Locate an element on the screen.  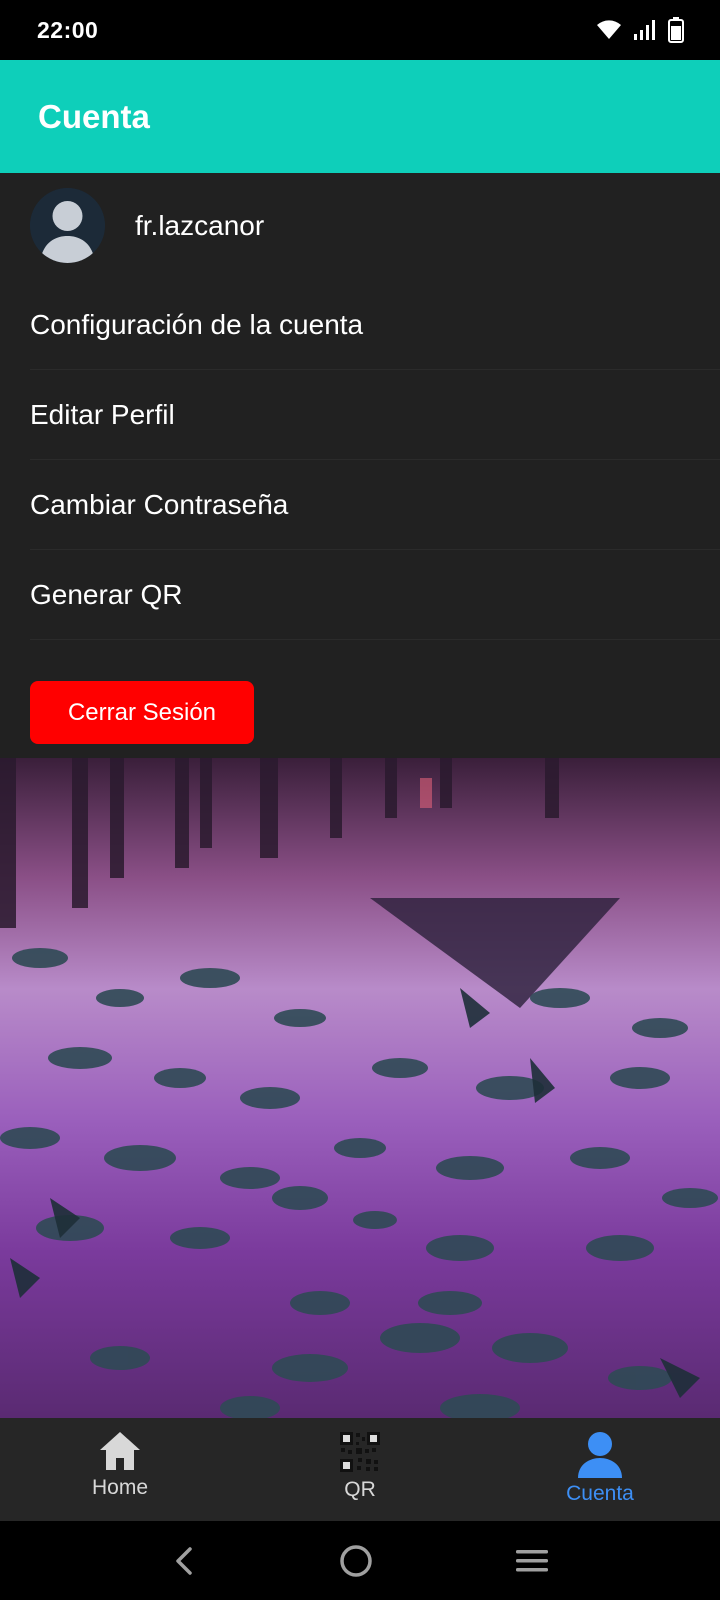
menu-item-label: Cambiar Contraseña is located at coordinates (159, 504).